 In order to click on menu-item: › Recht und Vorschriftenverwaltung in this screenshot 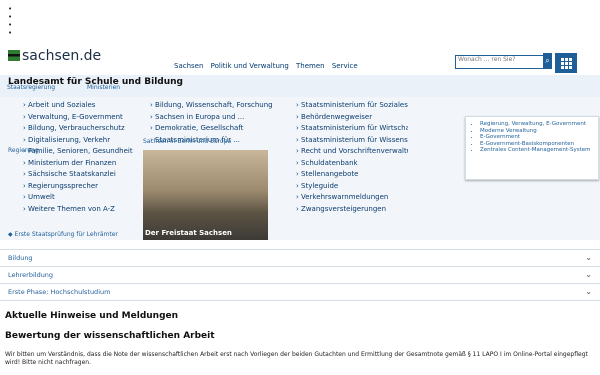, I will do `click(352, 153)`.